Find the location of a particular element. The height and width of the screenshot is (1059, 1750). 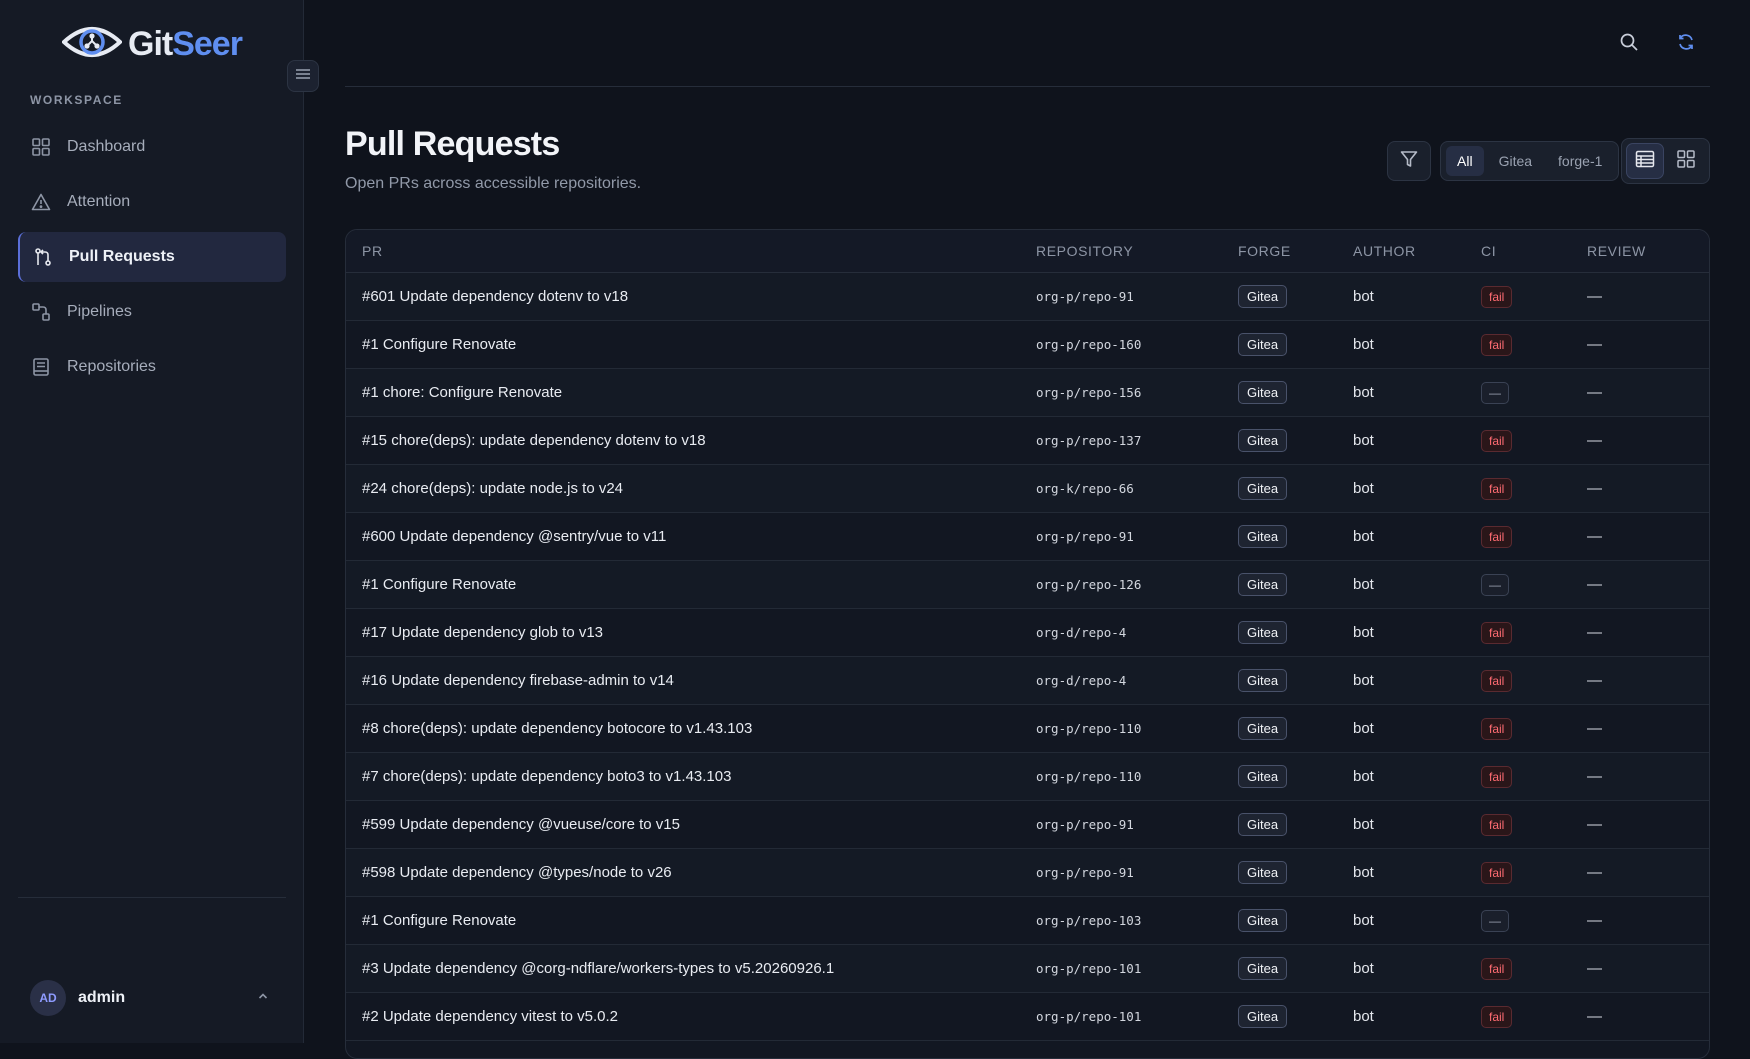

grid-view-button is located at coordinates (1686, 161).